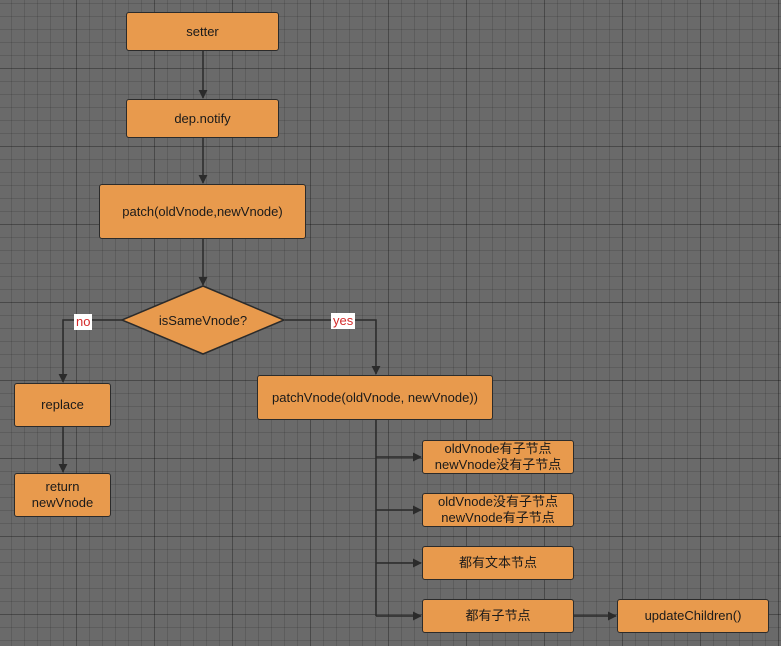 The image size is (781, 646). Describe the element at coordinates (498, 448) in the screenshot. I see `case1-line1: oldVnode有子节点` at that location.